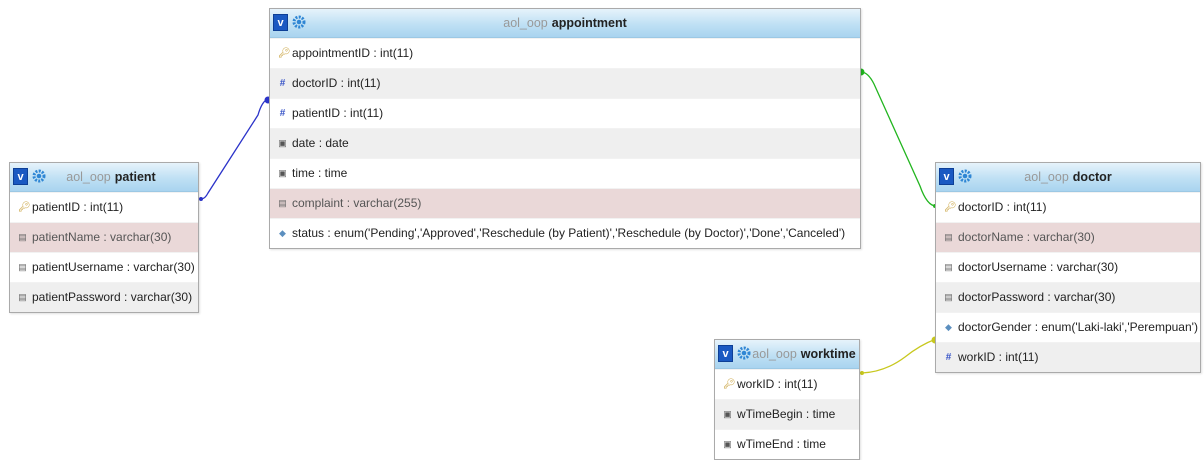 The height and width of the screenshot is (460, 1204). Describe the element at coordinates (234, 149) in the screenshot. I see `relation-line-appointment-patient` at that location.